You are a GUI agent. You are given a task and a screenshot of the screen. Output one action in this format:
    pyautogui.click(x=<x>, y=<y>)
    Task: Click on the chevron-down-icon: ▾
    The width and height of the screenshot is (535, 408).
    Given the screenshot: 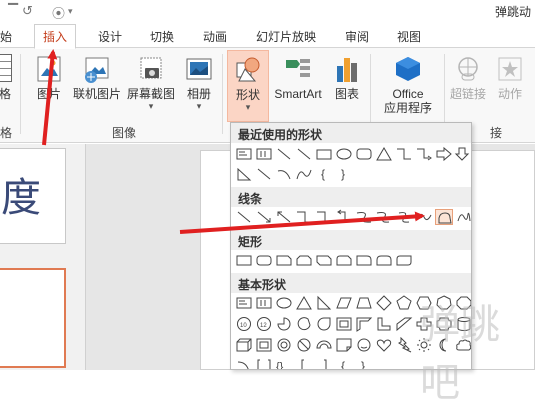 What is the action you would take?
    pyautogui.click(x=151, y=106)
    